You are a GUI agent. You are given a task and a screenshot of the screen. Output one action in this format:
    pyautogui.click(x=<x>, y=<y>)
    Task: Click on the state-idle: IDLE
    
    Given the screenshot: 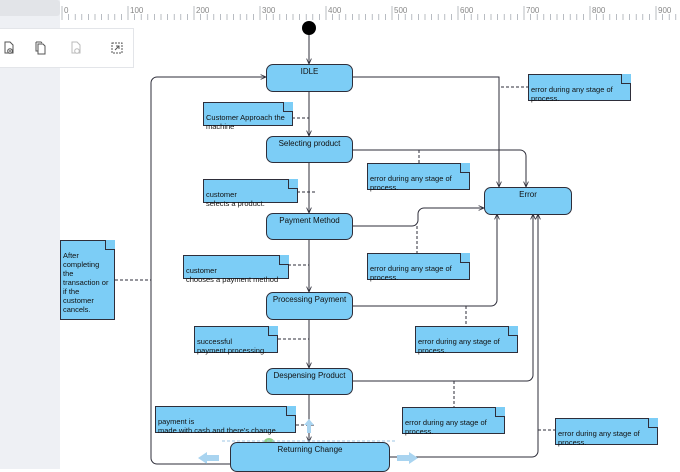 What is the action you would take?
    pyautogui.click(x=309, y=78)
    